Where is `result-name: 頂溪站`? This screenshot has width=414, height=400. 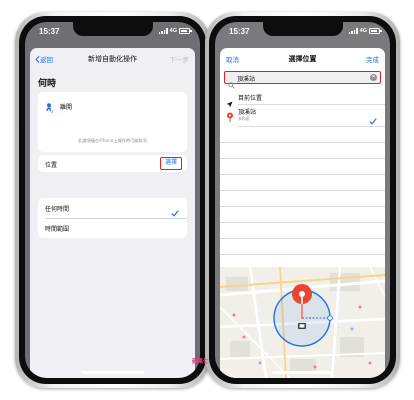 result-name: 頂溪站 is located at coordinates (247, 112).